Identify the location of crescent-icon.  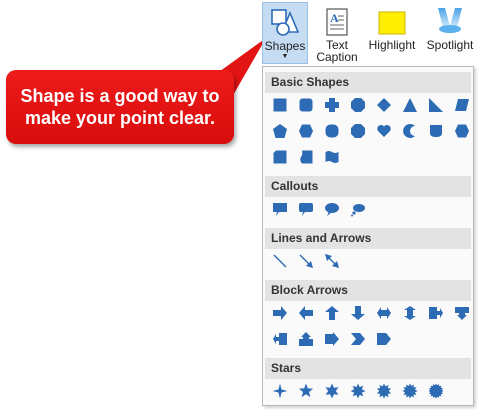
(410, 131).